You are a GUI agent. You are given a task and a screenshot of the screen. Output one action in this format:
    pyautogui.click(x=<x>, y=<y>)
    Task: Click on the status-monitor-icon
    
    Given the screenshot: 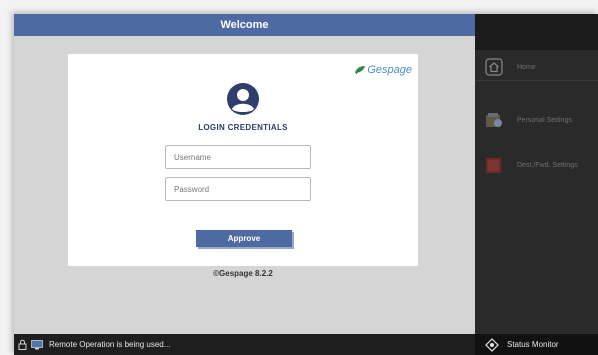 What is the action you would take?
    pyautogui.click(x=492, y=344)
    